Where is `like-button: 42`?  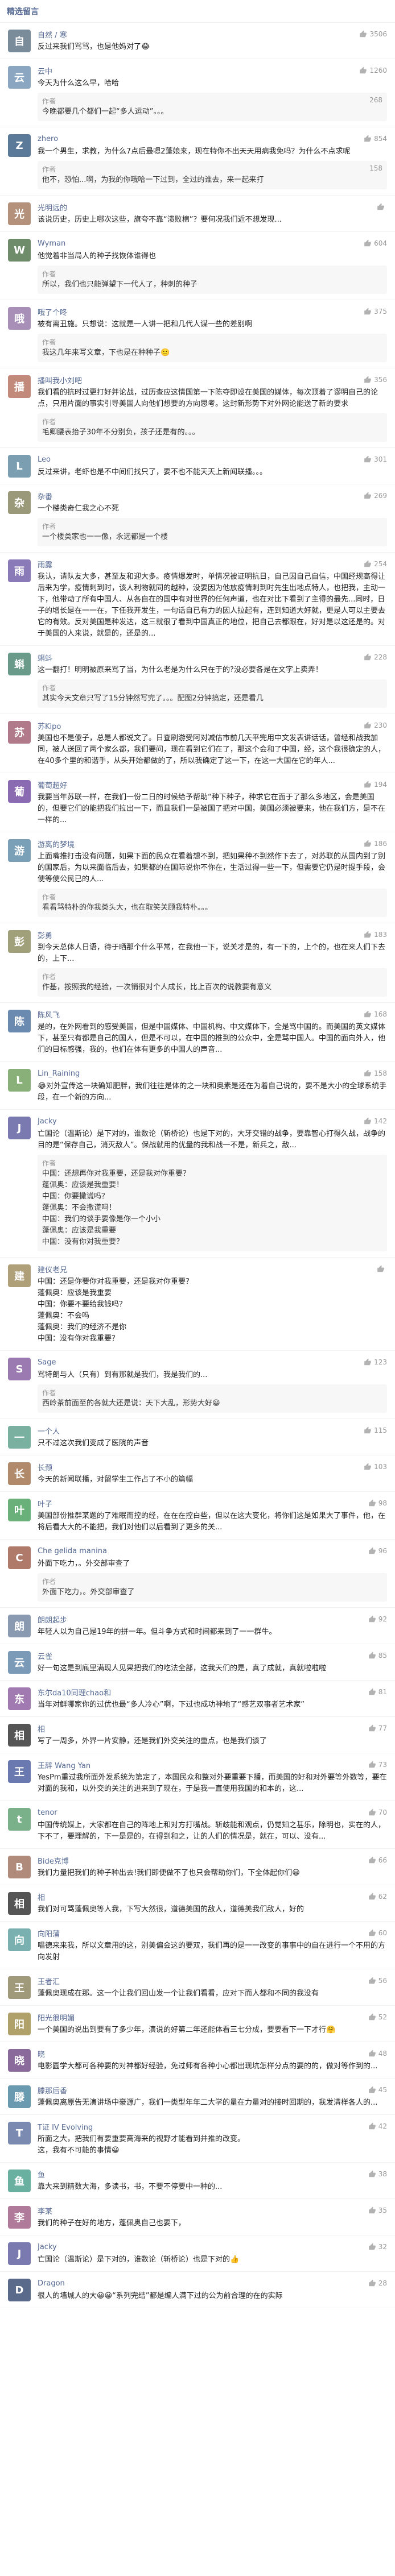
like-button: 42 is located at coordinates (377, 2126).